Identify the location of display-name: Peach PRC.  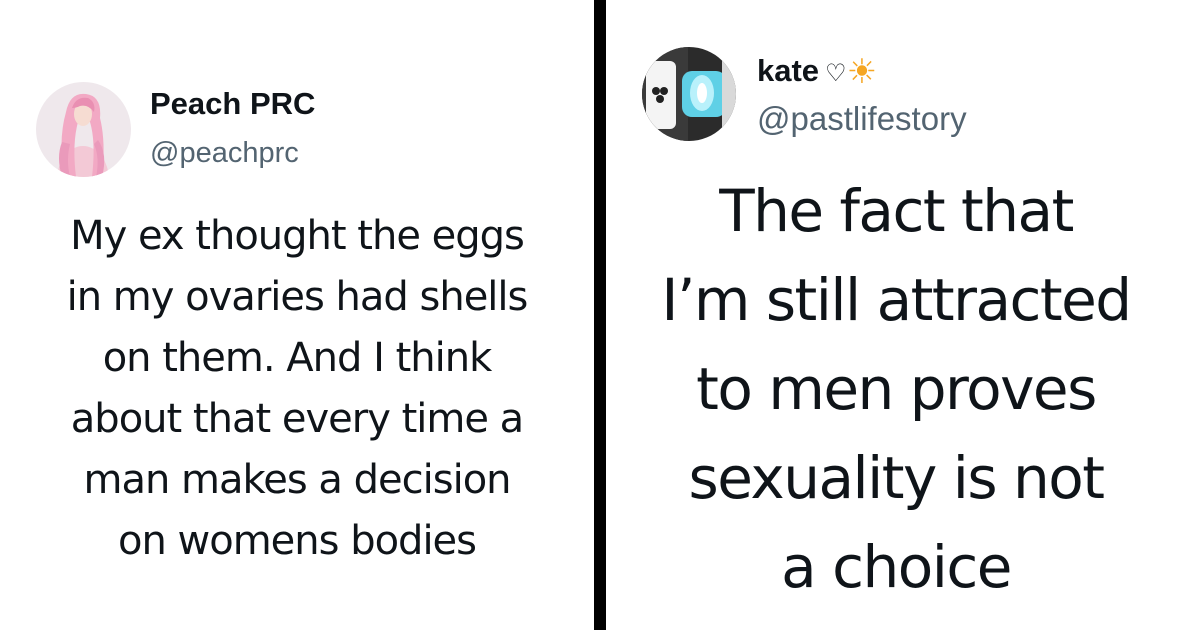
(232, 104).